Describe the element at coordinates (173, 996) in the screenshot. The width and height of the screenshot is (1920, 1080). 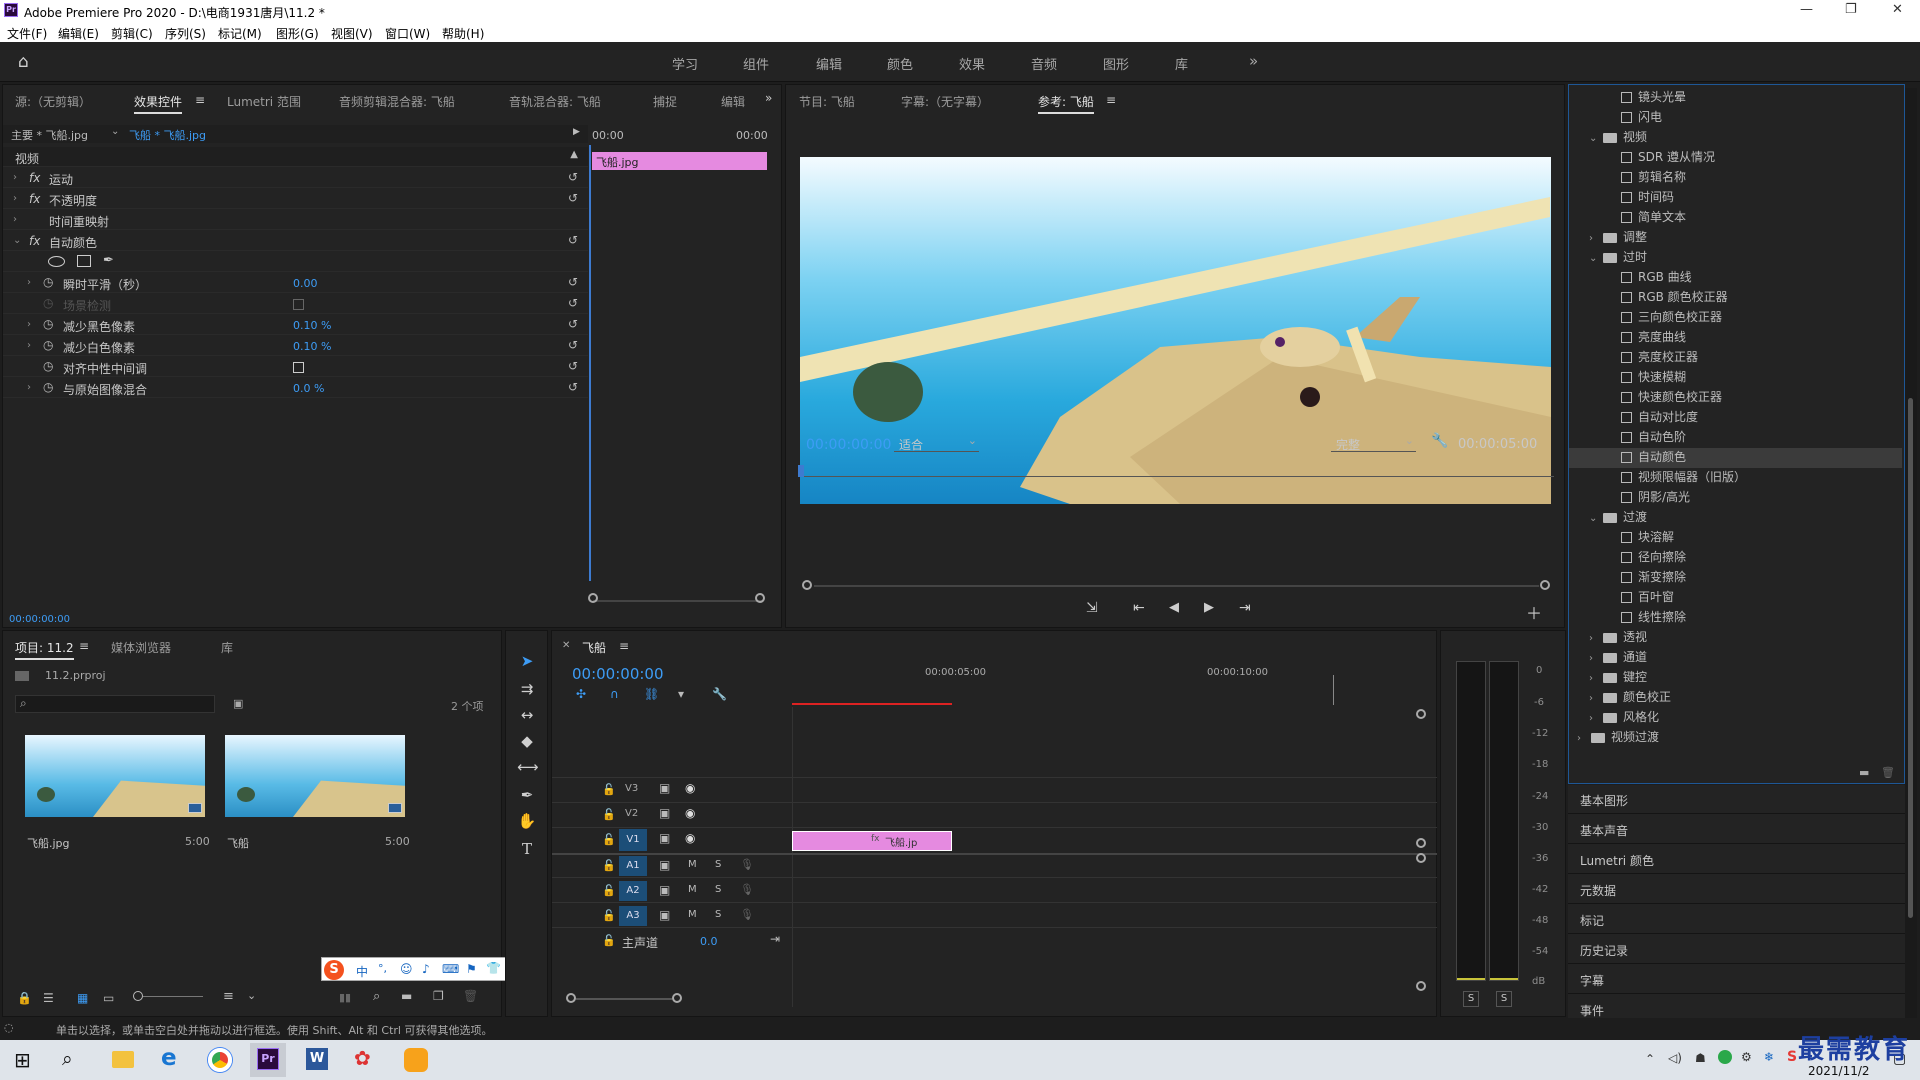
I see `zoom-slider-track` at that location.